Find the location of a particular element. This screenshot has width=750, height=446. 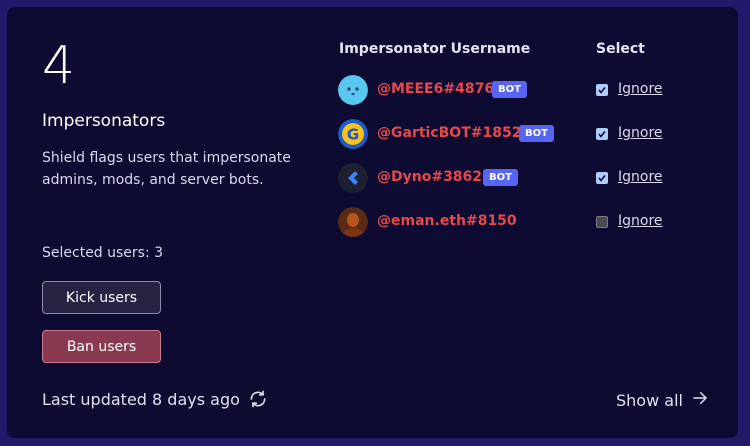

table-row: G @GarticBOT#1852 BOT Ignore is located at coordinates (518, 134).